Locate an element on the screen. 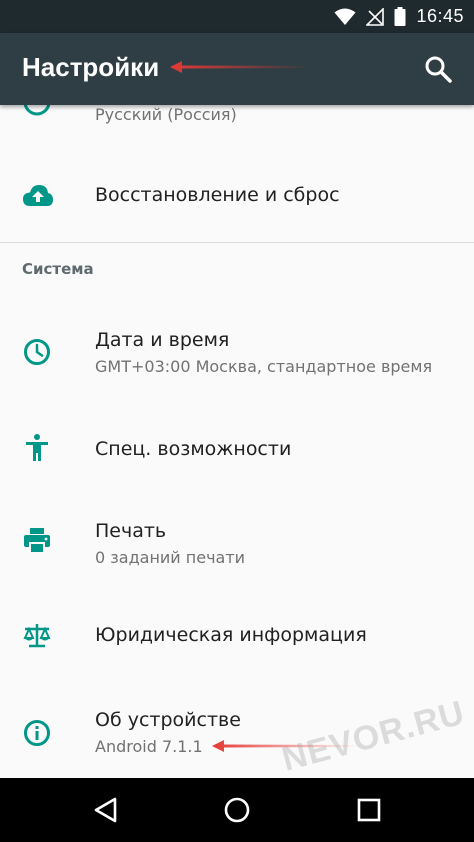 The width and height of the screenshot is (474, 842). settings-item-printing: Печать 0 заданий печати is located at coordinates (237, 540).